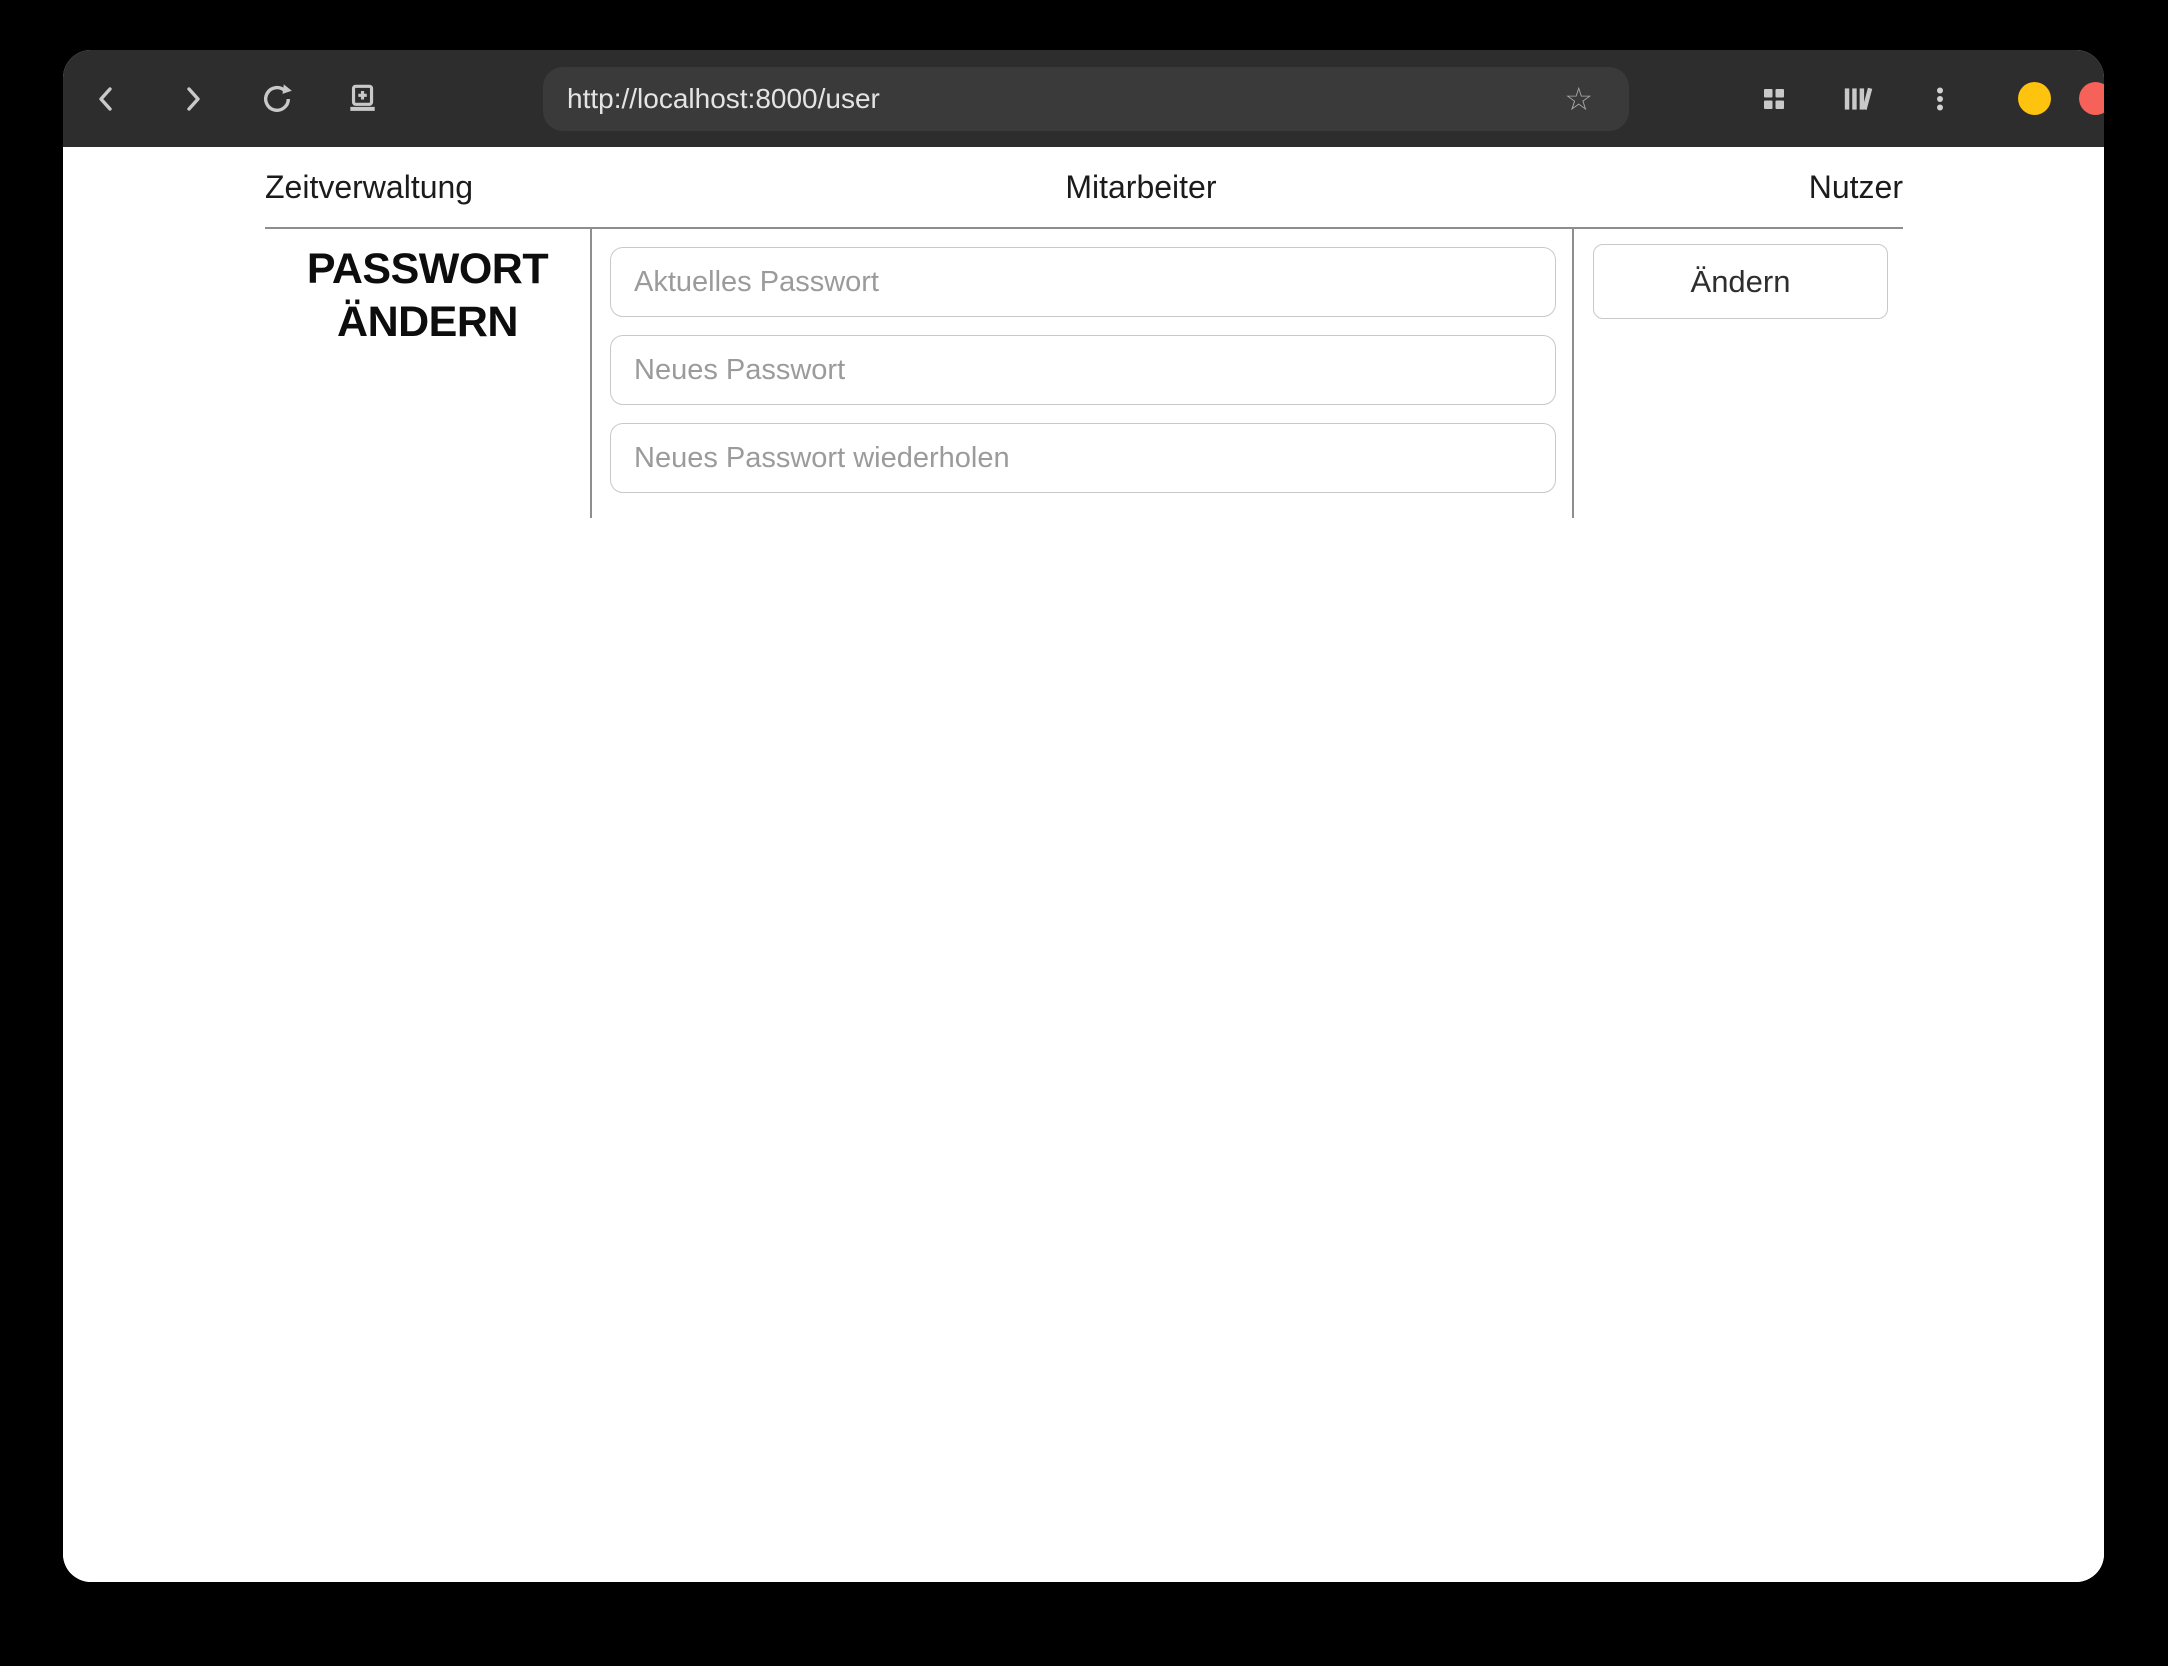  Describe the element at coordinates (427, 295) in the screenshot. I see `page-title: PASSWORT ÄNDERN` at that location.